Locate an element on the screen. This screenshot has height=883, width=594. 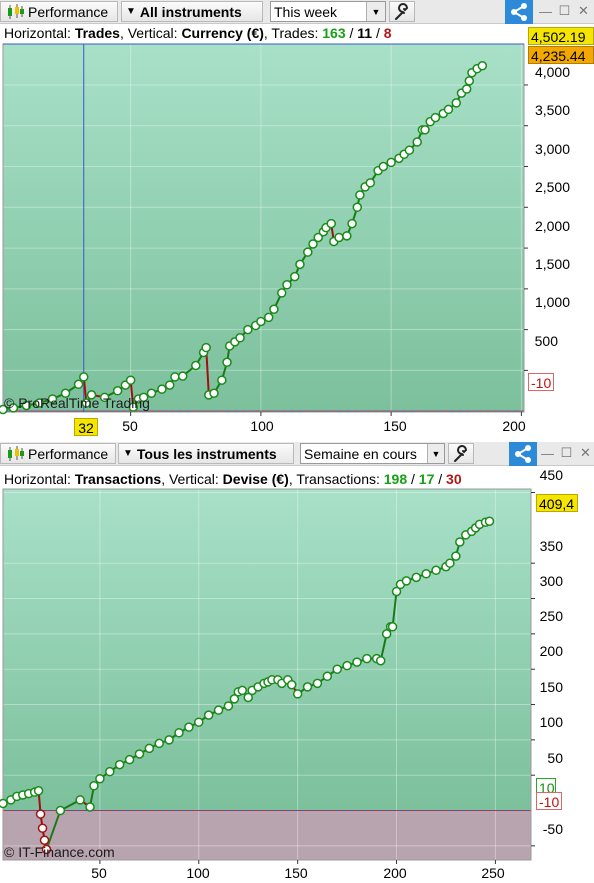
y-tick-label: 300 is located at coordinates (551, 581).